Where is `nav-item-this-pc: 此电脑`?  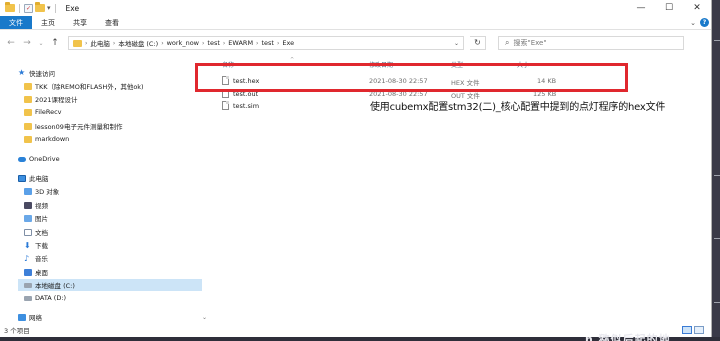
nav-item-this-pc: 此电脑 is located at coordinates (33, 178).